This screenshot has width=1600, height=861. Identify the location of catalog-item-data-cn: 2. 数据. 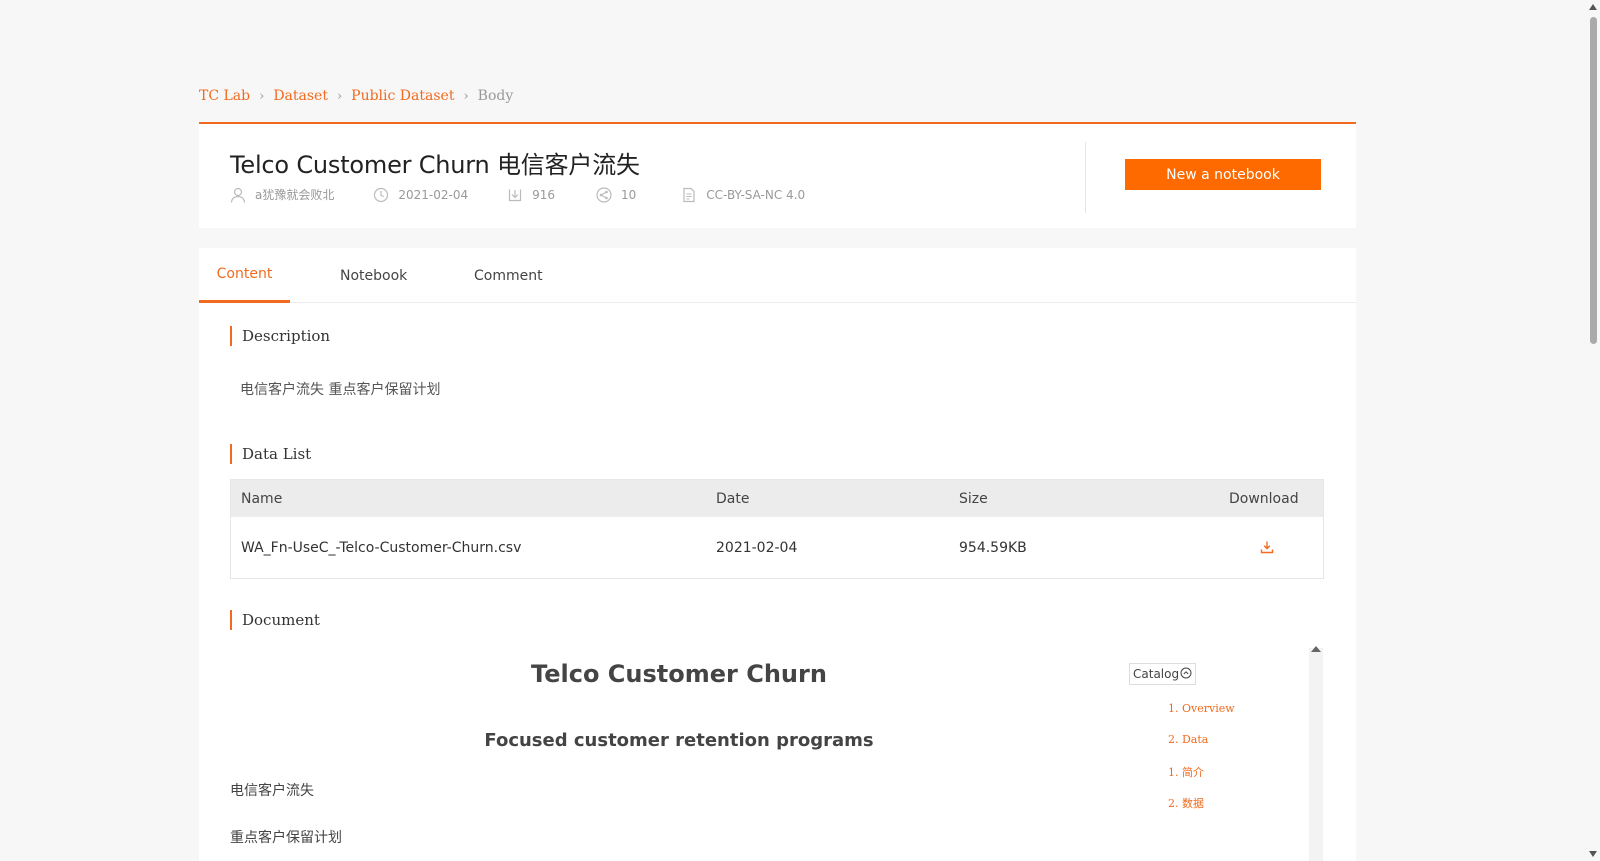
(1186, 803).